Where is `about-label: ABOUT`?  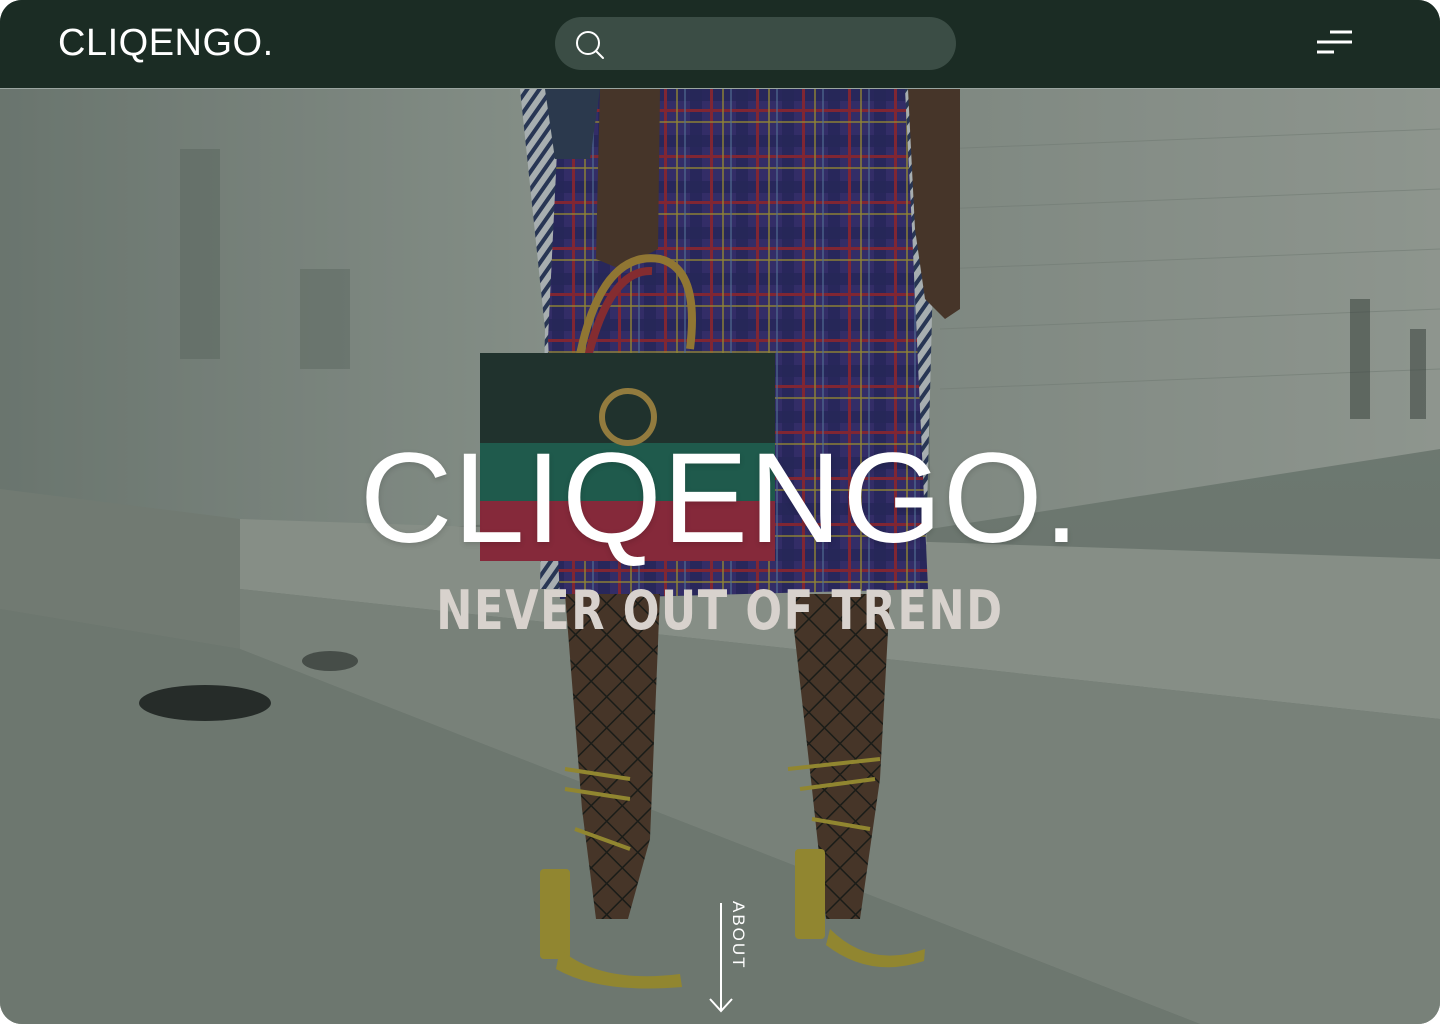 about-label: ABOUT is located at coordinates (738, 935).